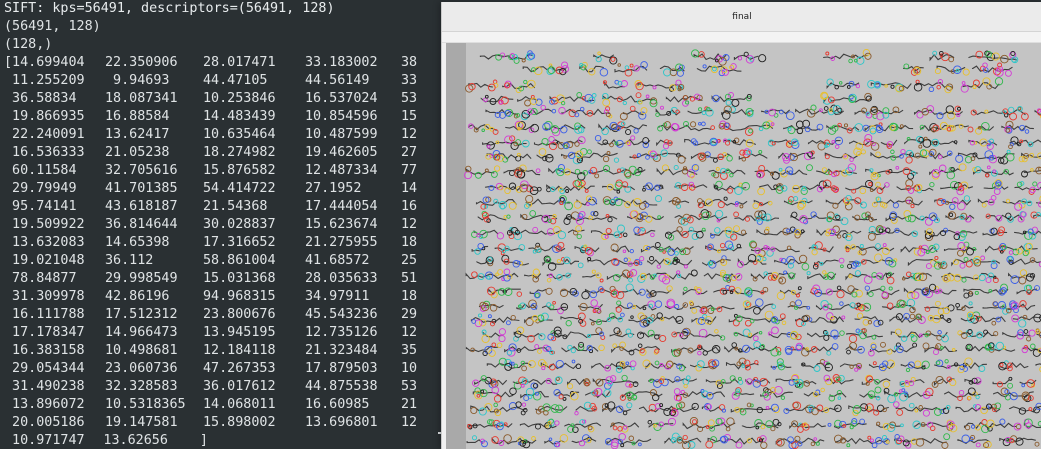  What do you see at coordinates (44, 134) in the screenshot?
I see `vector-value: 22.240091` at bounding box center [44, 134].